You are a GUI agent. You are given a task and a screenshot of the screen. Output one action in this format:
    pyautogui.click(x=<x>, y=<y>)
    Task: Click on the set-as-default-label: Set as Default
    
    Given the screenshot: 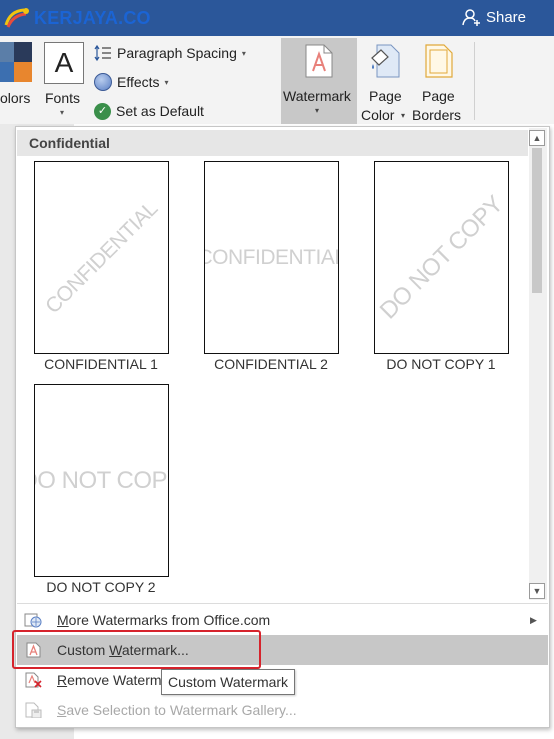 What is the action you would take?
    pyautogui.click(x=160, y=111)
    